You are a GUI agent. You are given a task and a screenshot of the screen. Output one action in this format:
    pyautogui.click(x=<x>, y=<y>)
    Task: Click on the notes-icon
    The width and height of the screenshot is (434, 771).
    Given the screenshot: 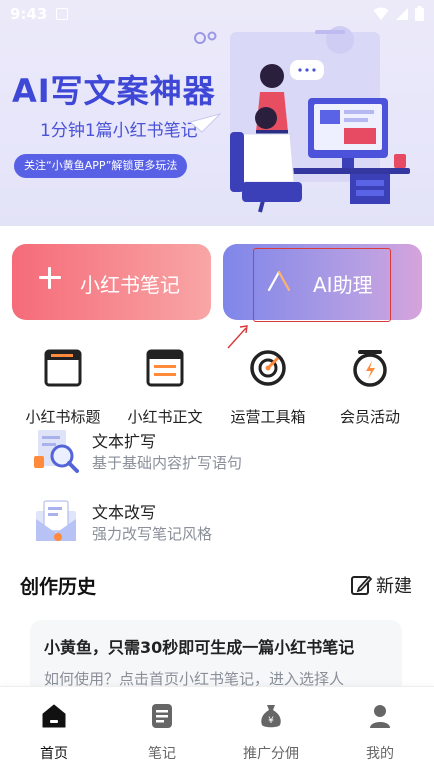 What is the action you would take?
    pyautogui.click(x=162, y=716)
    